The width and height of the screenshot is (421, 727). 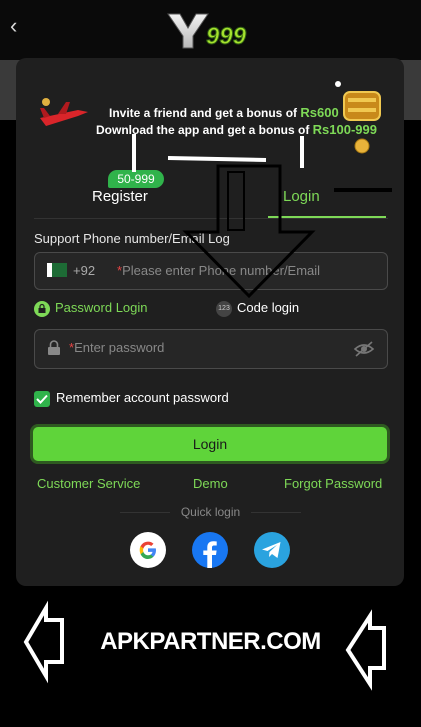 What do you see at coordinates (132, 238) in the screenshot?
I see `phone-label: Support Phone number/Email Log` at bounding box center [132, 238].